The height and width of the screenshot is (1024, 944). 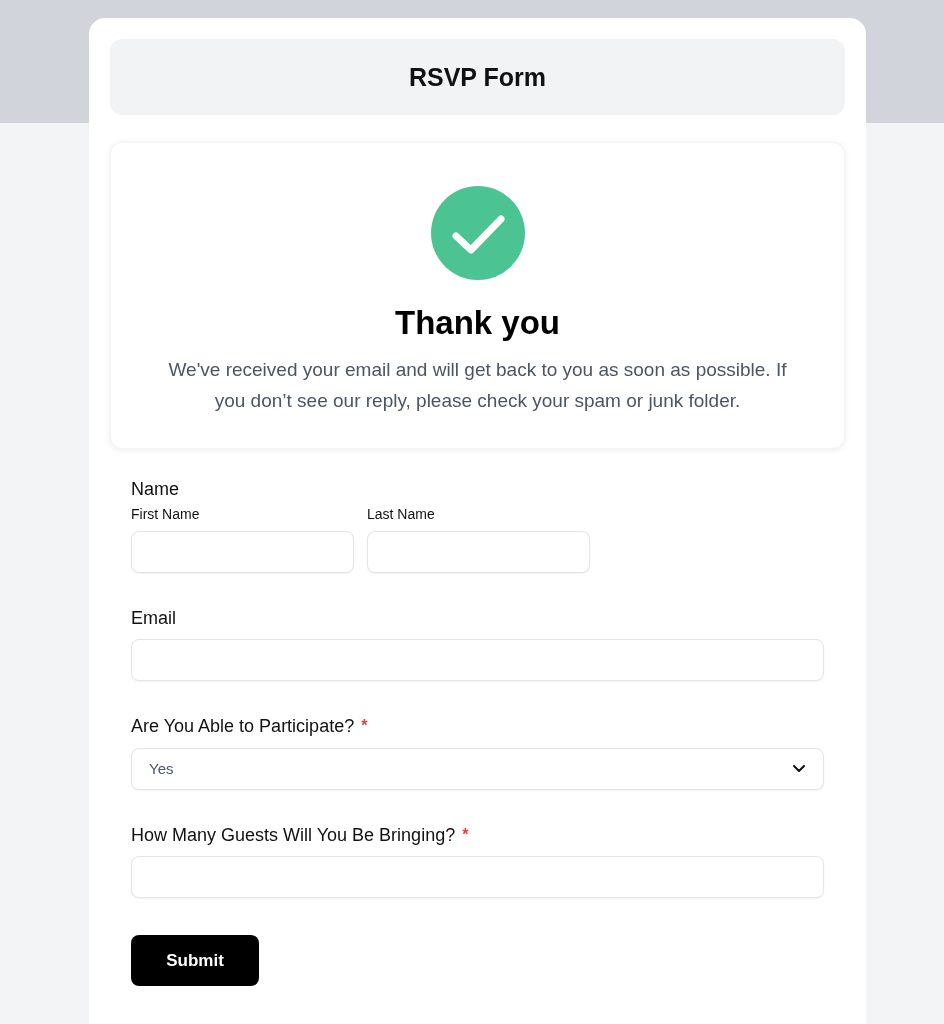 I want to click on confirmation-message: We've received your email and will get back to you as soon as possible. If you don’t see our reply, please check your spam or junk folder., so click(x=477, y=385).